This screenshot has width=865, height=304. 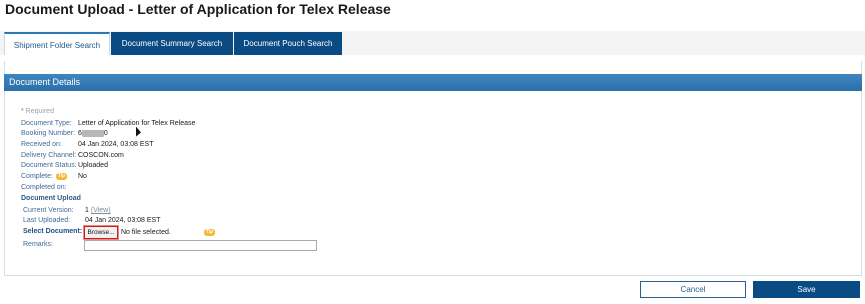 I want to click on booking-number-label: Booking Number:, so click(x=48, y=133).